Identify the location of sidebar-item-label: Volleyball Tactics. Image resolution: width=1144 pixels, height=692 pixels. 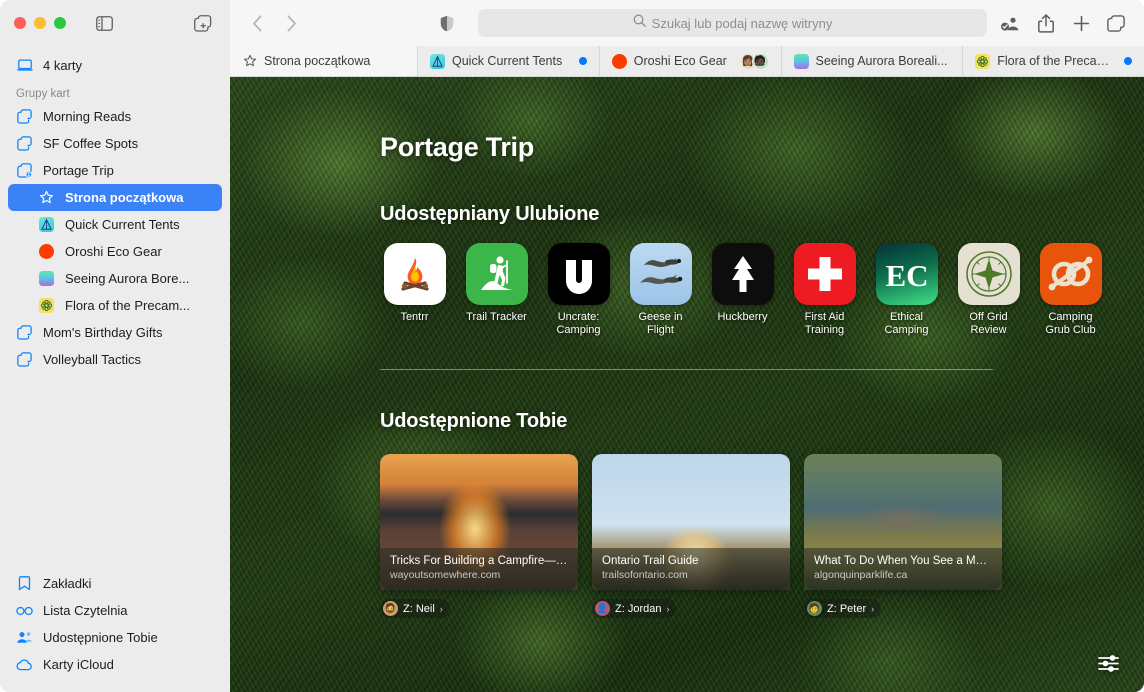
(92, 359).